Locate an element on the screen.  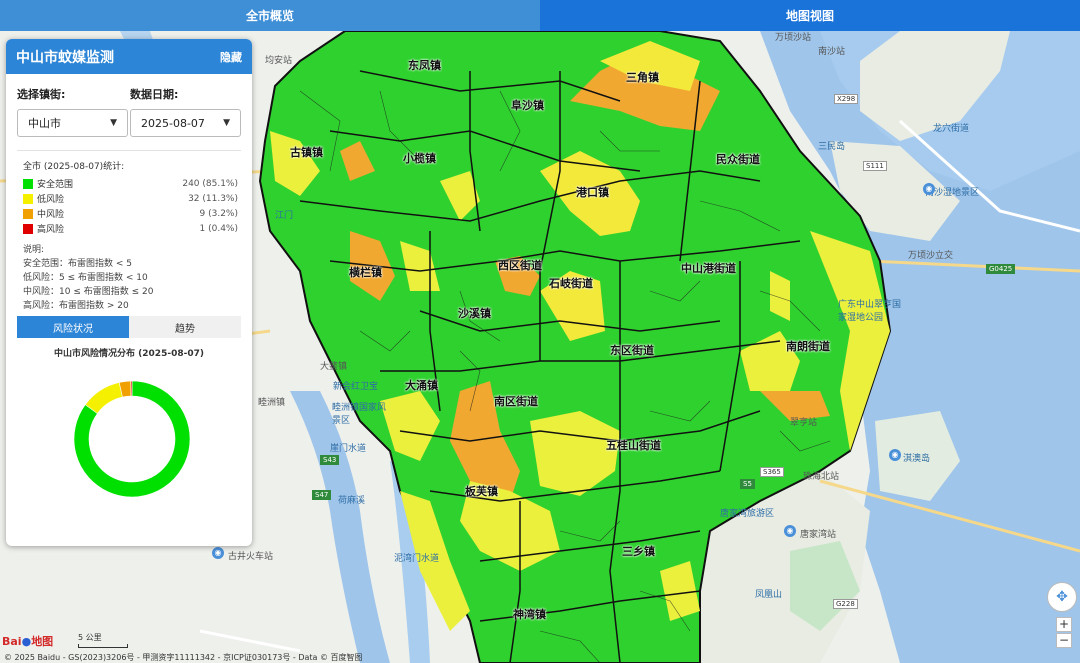
place-label: 大鳌镇 is located at coordinates (334, 367).